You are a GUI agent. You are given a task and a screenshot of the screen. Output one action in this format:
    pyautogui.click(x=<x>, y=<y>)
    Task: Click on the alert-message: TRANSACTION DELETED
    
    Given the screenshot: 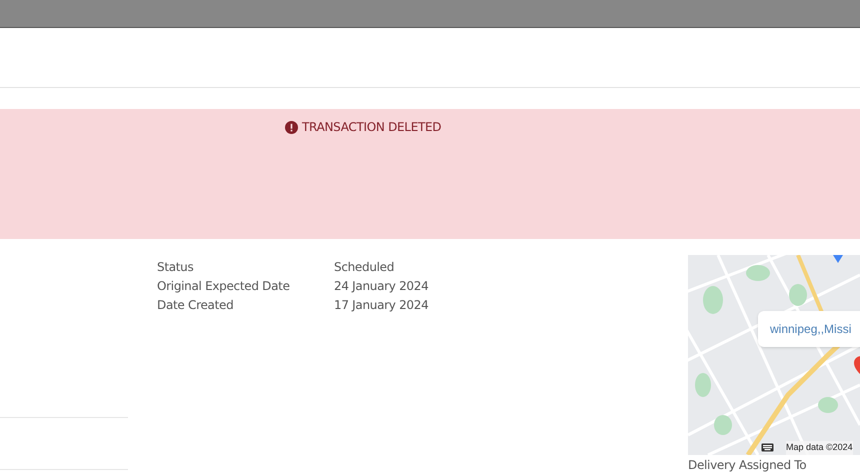 What is the action you would take?
    pyautogui.click(x=372, y=127)
    